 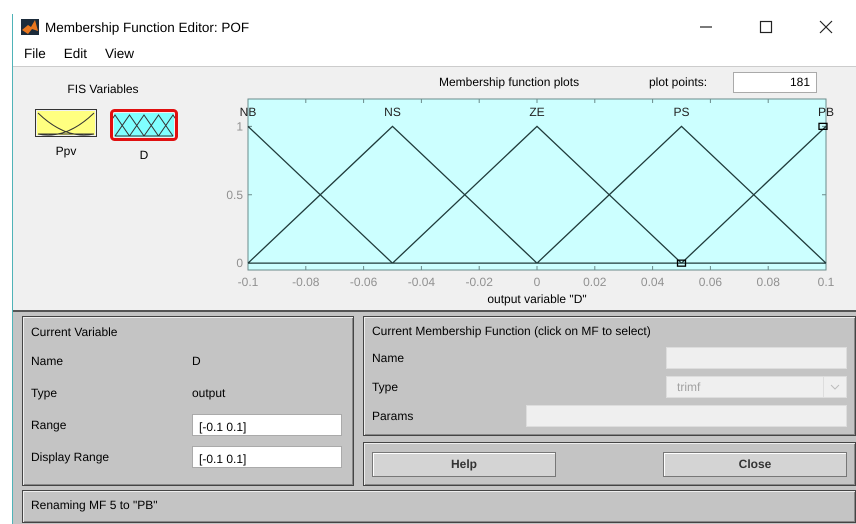 I want to click on x-tick-label: 0.02, so click(x=594, y=282).